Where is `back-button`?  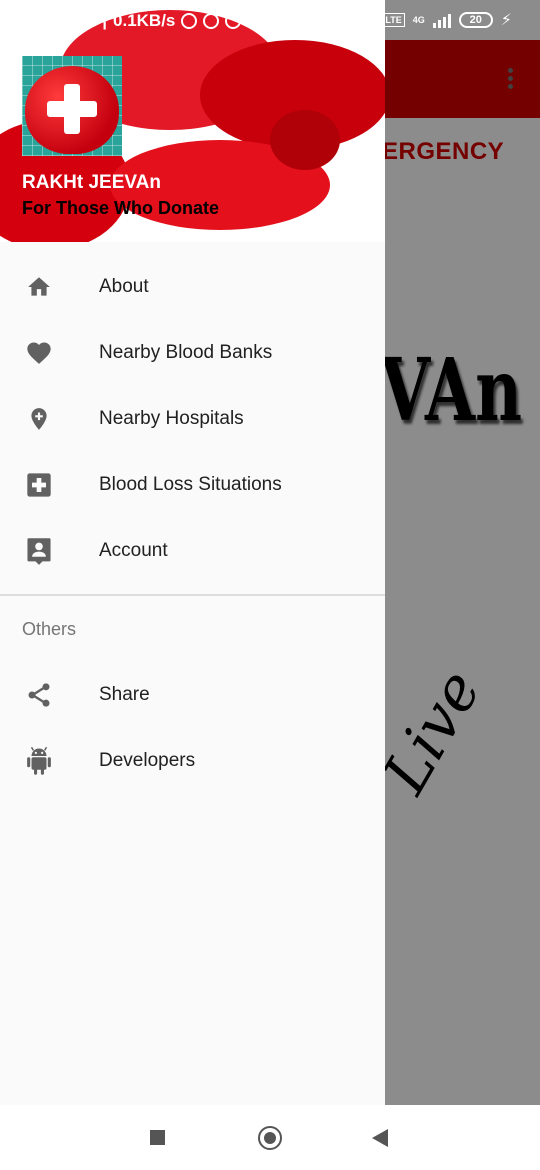 back-button is located at coordinates (380, 1138).